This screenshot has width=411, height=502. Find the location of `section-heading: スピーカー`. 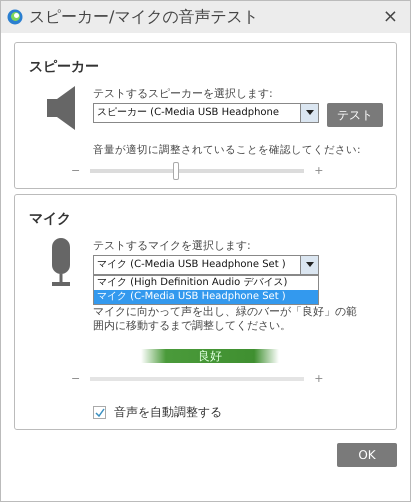

section-heading: スピーカー is located at coordinates (64, 67).